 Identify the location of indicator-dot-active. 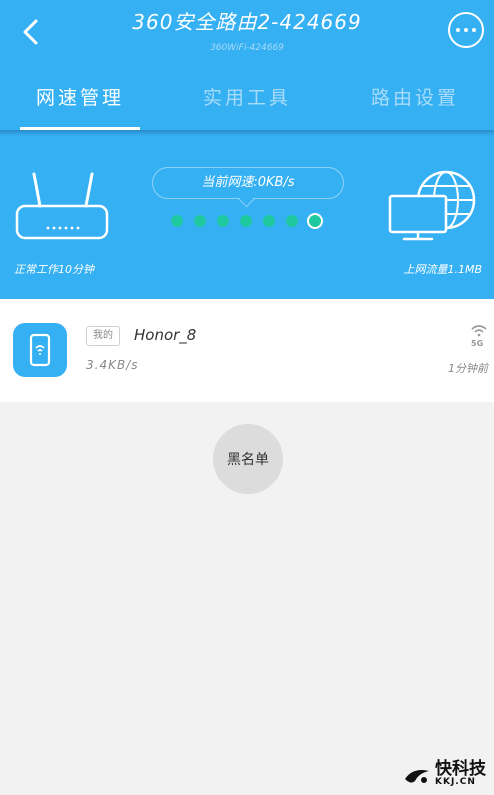
(315, 221).